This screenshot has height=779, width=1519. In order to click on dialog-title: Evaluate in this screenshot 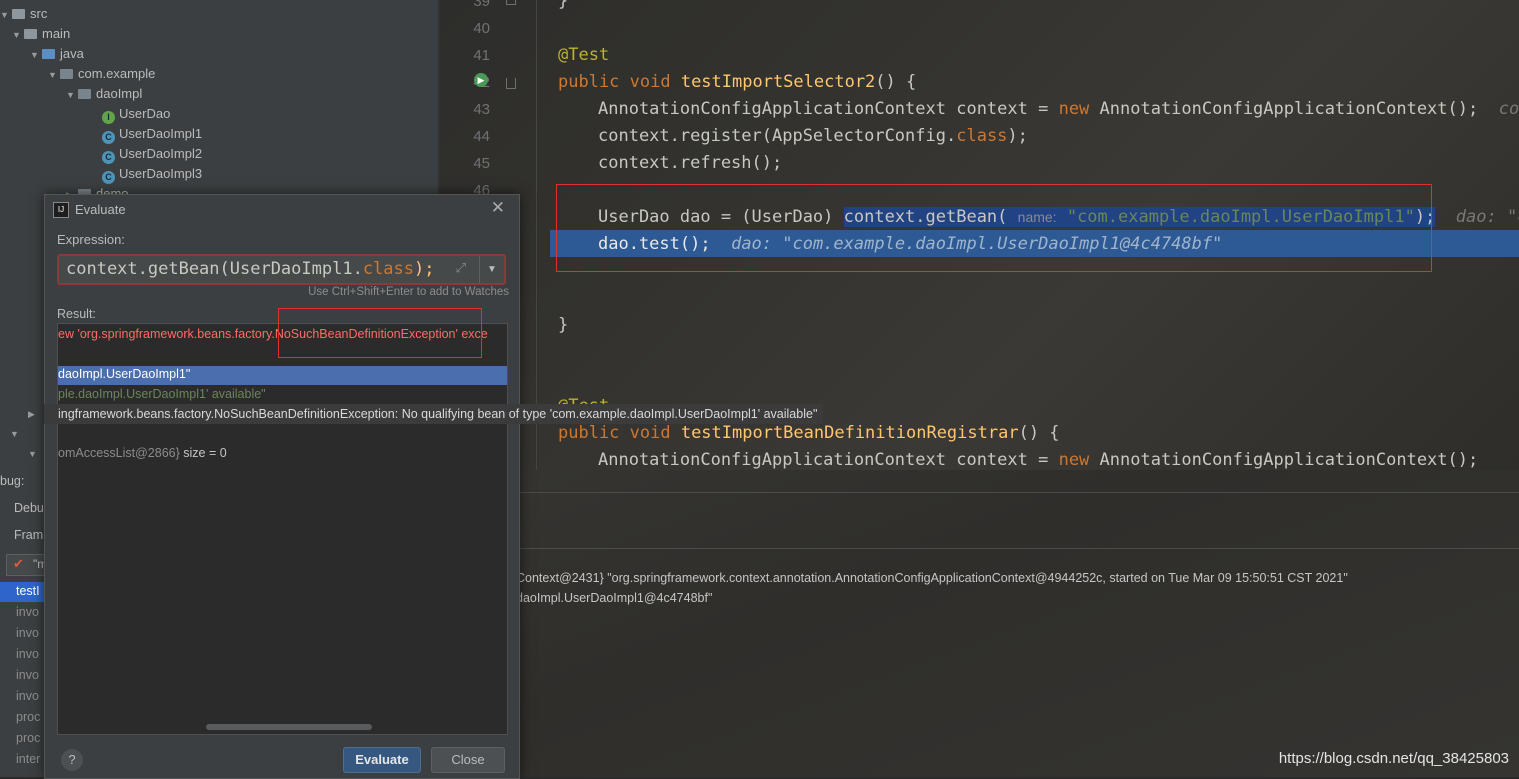, I will do `click(100, 209)`.